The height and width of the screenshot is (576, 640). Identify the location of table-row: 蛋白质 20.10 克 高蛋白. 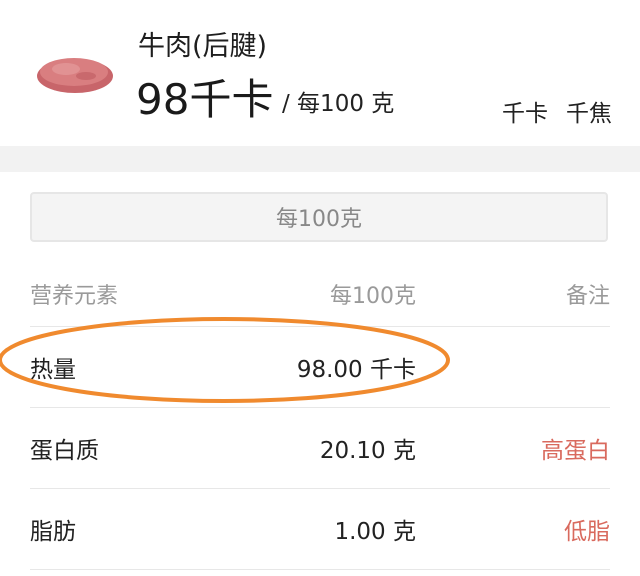
(320, 448).